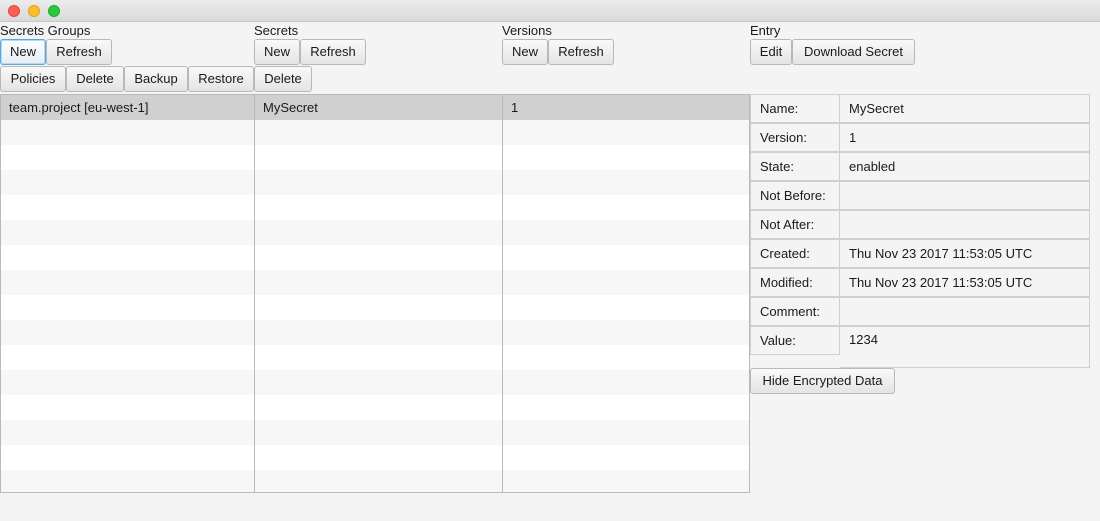 The height and width of the screenshot is (521, 1100). What do you see at coordinates (527, 30) in the screenshot?
I see `versions-label: Versions` at bounding box center [527, 30].